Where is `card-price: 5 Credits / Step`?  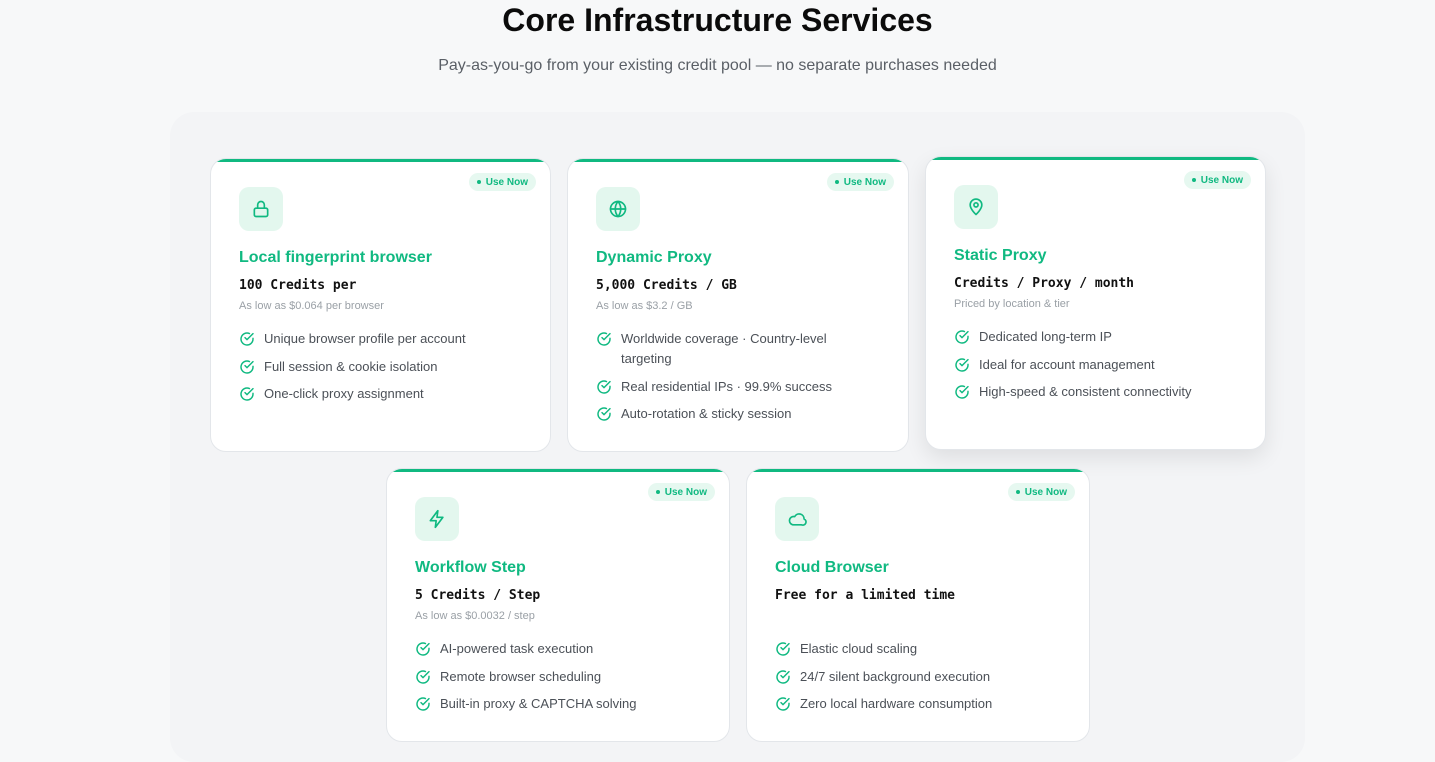 card-price: 5 Credits / Step is located at coordinates (478, 595).